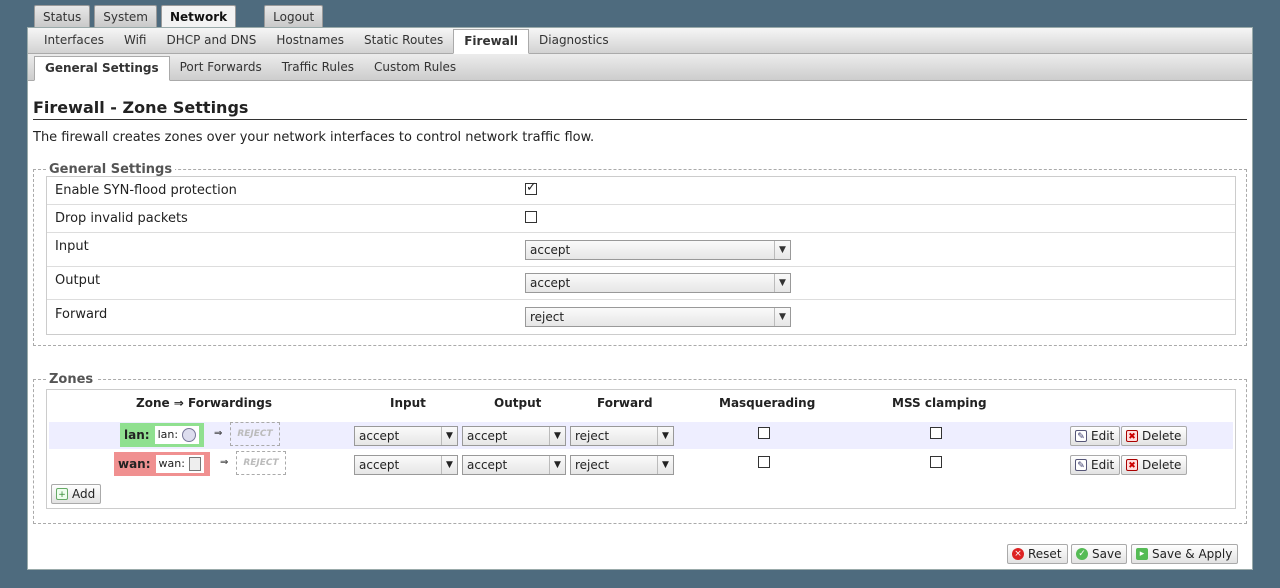  I want to click on save-button: ✓ Save, so click(1099, 554).